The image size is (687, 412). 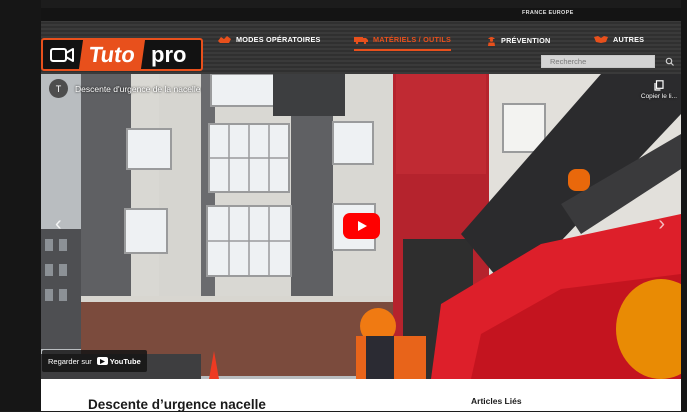 I want to click on youtube-logo: YouTube, so click(x=118, y=361).